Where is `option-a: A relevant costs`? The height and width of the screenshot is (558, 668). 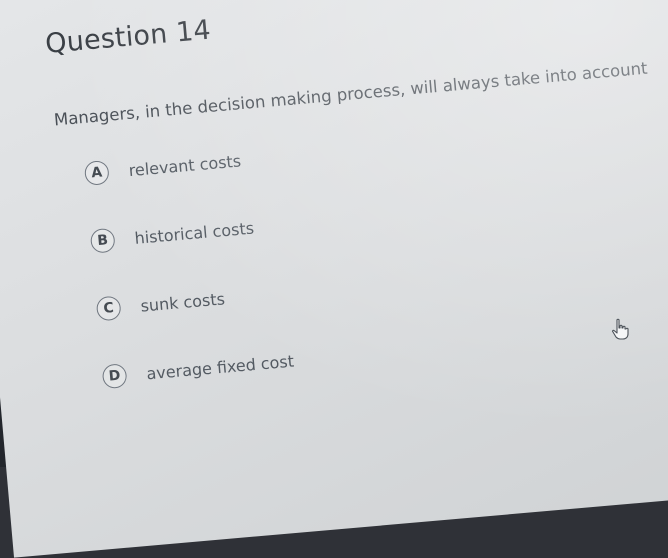
option-a: A relevant costs is located at coordinates (162, 167).